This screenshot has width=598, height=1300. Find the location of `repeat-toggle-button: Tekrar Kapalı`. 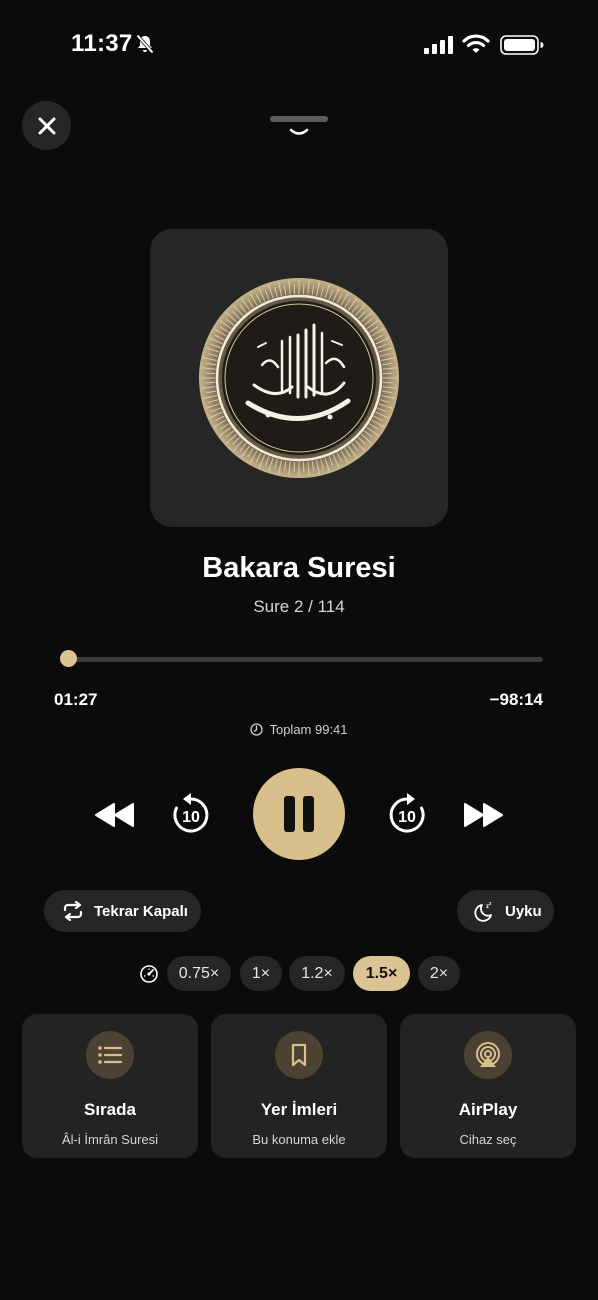

repeat-toggle-button: Tekrar Kapalı is located at coordinates (122, 911).